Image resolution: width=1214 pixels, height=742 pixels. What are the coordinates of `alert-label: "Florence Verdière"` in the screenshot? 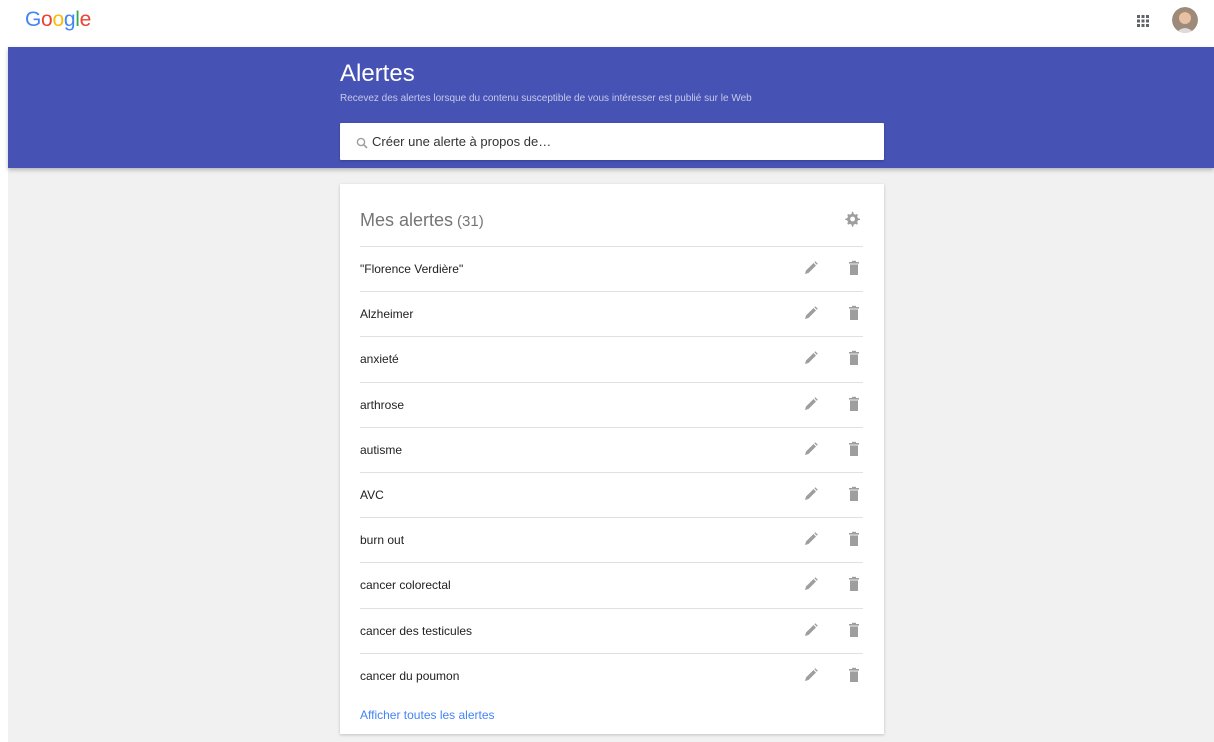 It's located at (411, 269).